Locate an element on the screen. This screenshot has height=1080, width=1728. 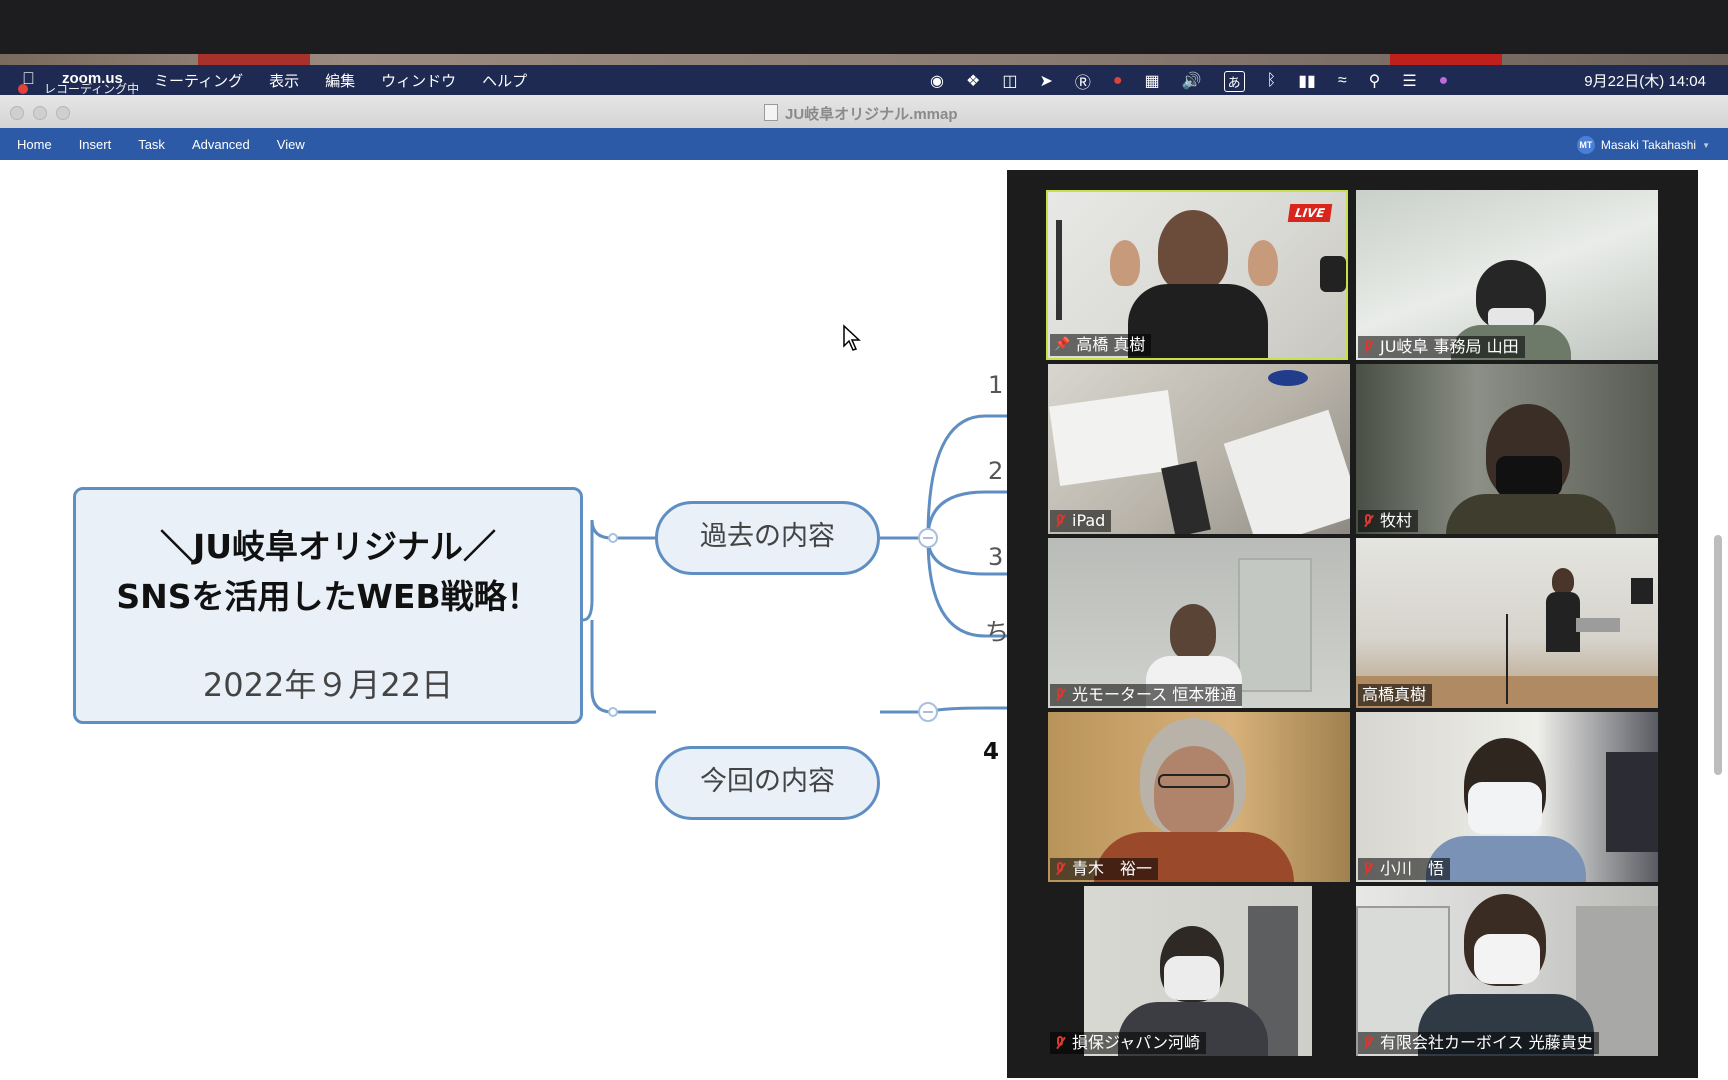
menubar-clock: 9月22日(木) 14:04 is located at coordinates (1645, 80).